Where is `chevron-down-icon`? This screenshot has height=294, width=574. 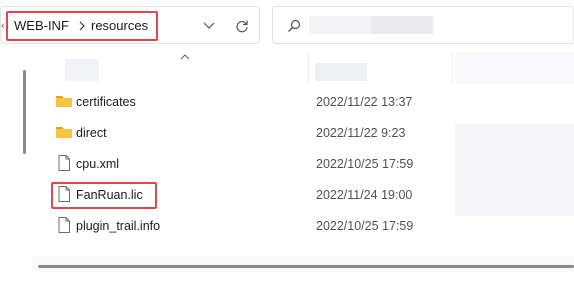
chevron-down-icon is located at coordinates (209, 26).